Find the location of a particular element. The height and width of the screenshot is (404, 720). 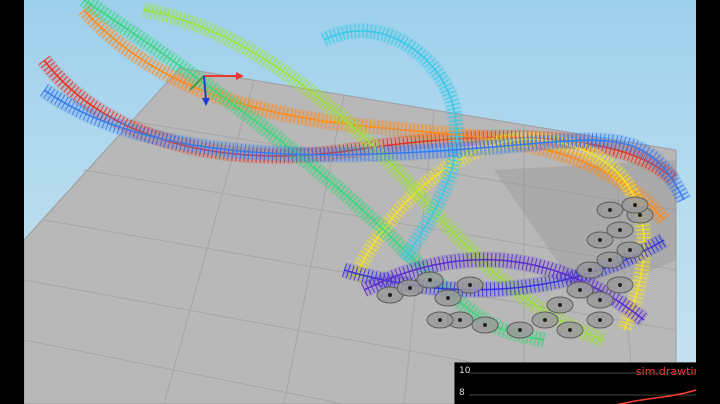

plot-line is located at coordinates (582, 388).